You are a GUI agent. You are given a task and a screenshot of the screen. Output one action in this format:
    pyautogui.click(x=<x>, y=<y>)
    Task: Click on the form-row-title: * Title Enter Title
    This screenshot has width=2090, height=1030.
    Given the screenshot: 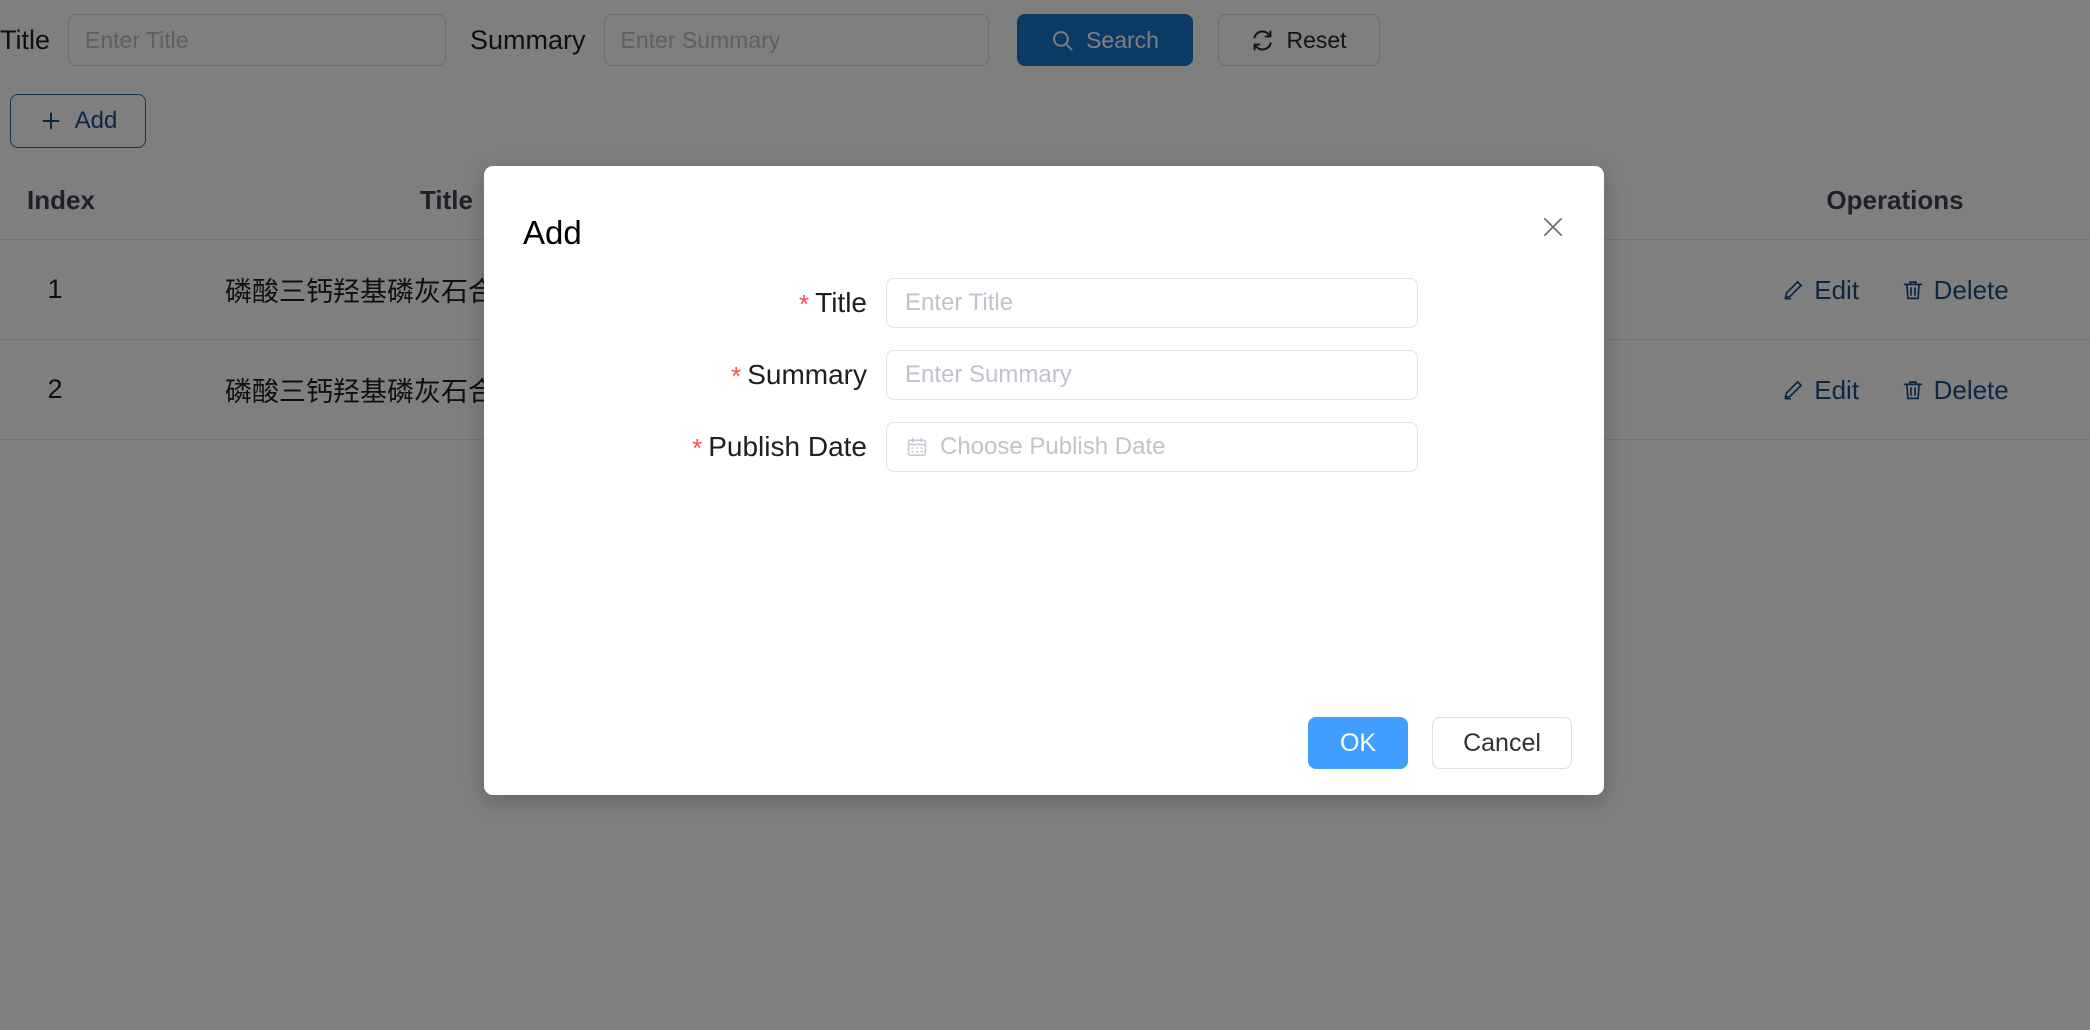 What is the action you would take?
    pyautogui.click(x=1044, y=303)
    